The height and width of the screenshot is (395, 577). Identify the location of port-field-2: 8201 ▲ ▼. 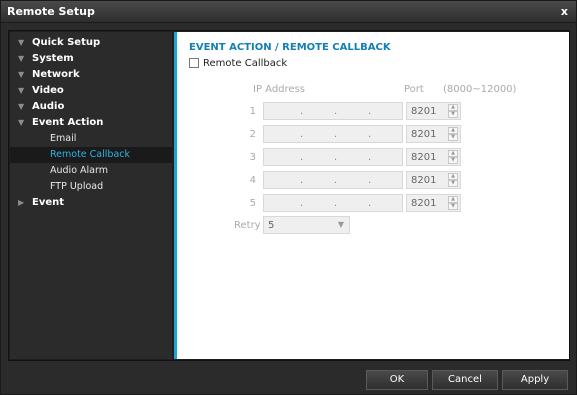
(433, 134).